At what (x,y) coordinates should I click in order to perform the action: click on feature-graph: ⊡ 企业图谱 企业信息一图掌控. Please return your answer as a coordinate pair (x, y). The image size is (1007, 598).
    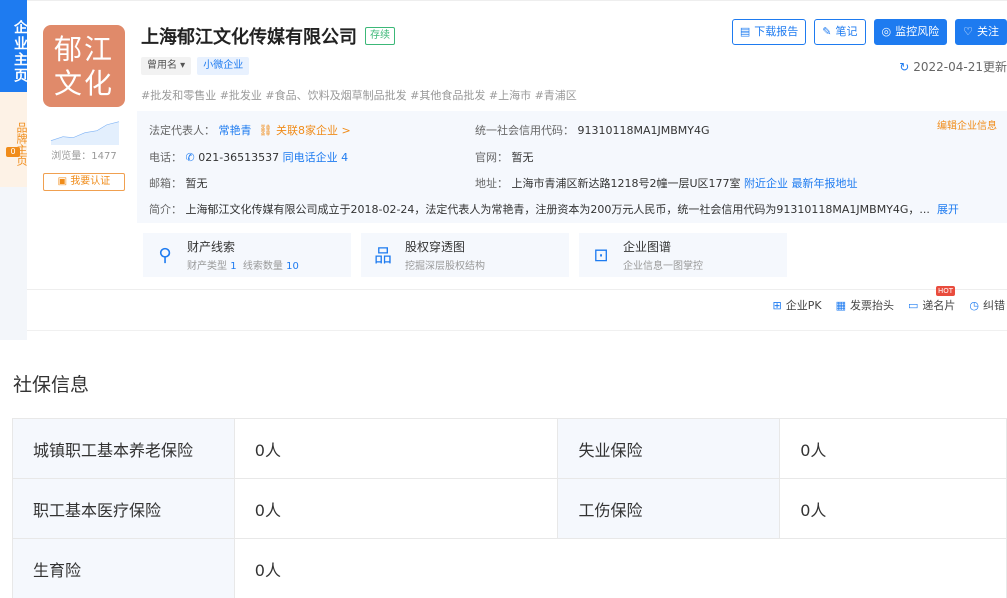
    Looking at the image, I should click on (683, 255).